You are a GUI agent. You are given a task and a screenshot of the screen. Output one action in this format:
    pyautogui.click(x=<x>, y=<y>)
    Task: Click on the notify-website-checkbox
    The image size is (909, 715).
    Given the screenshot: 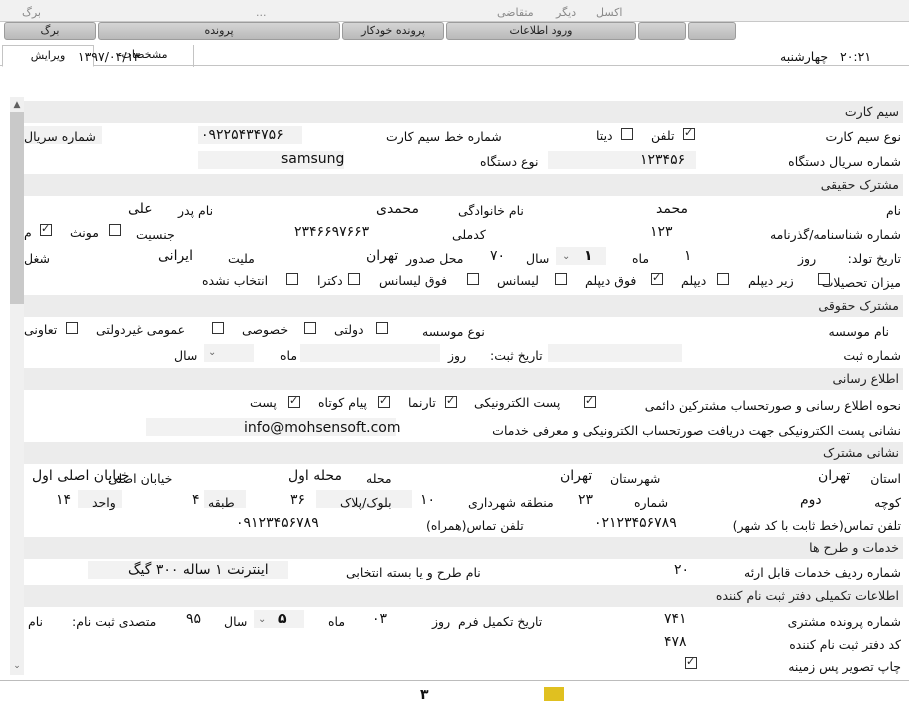 What is the action you would take?
    pyautogui.click(x=451, y=401)
    